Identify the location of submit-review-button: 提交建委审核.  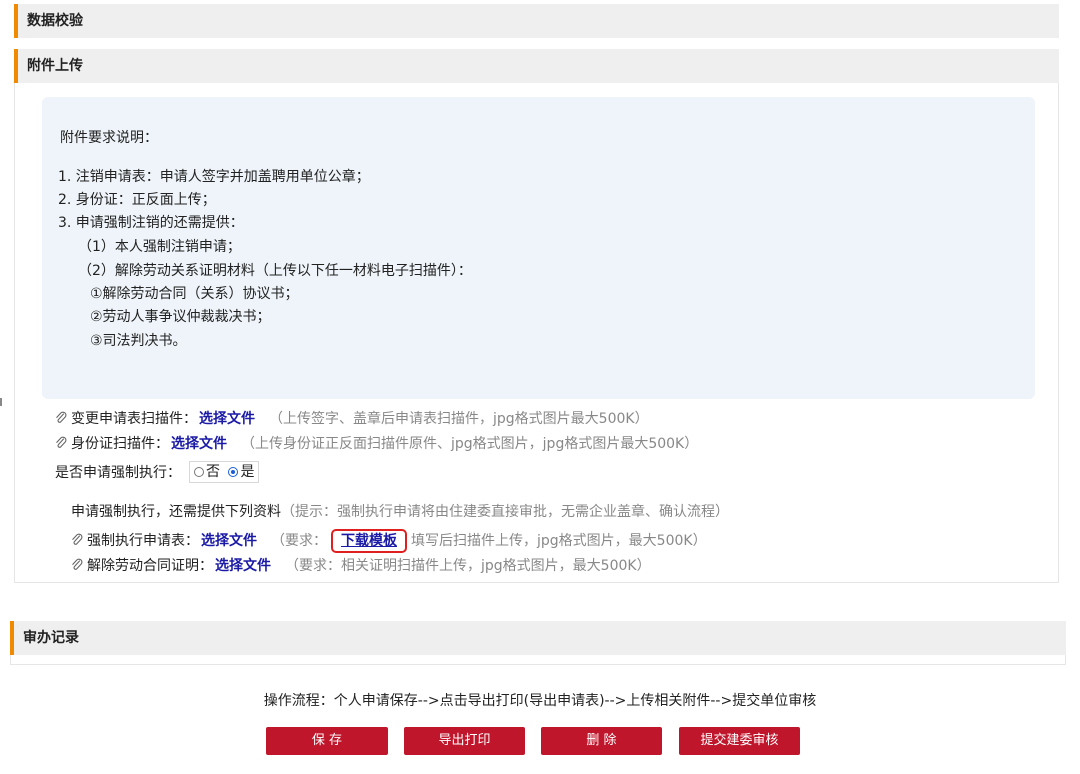
(739, 741).